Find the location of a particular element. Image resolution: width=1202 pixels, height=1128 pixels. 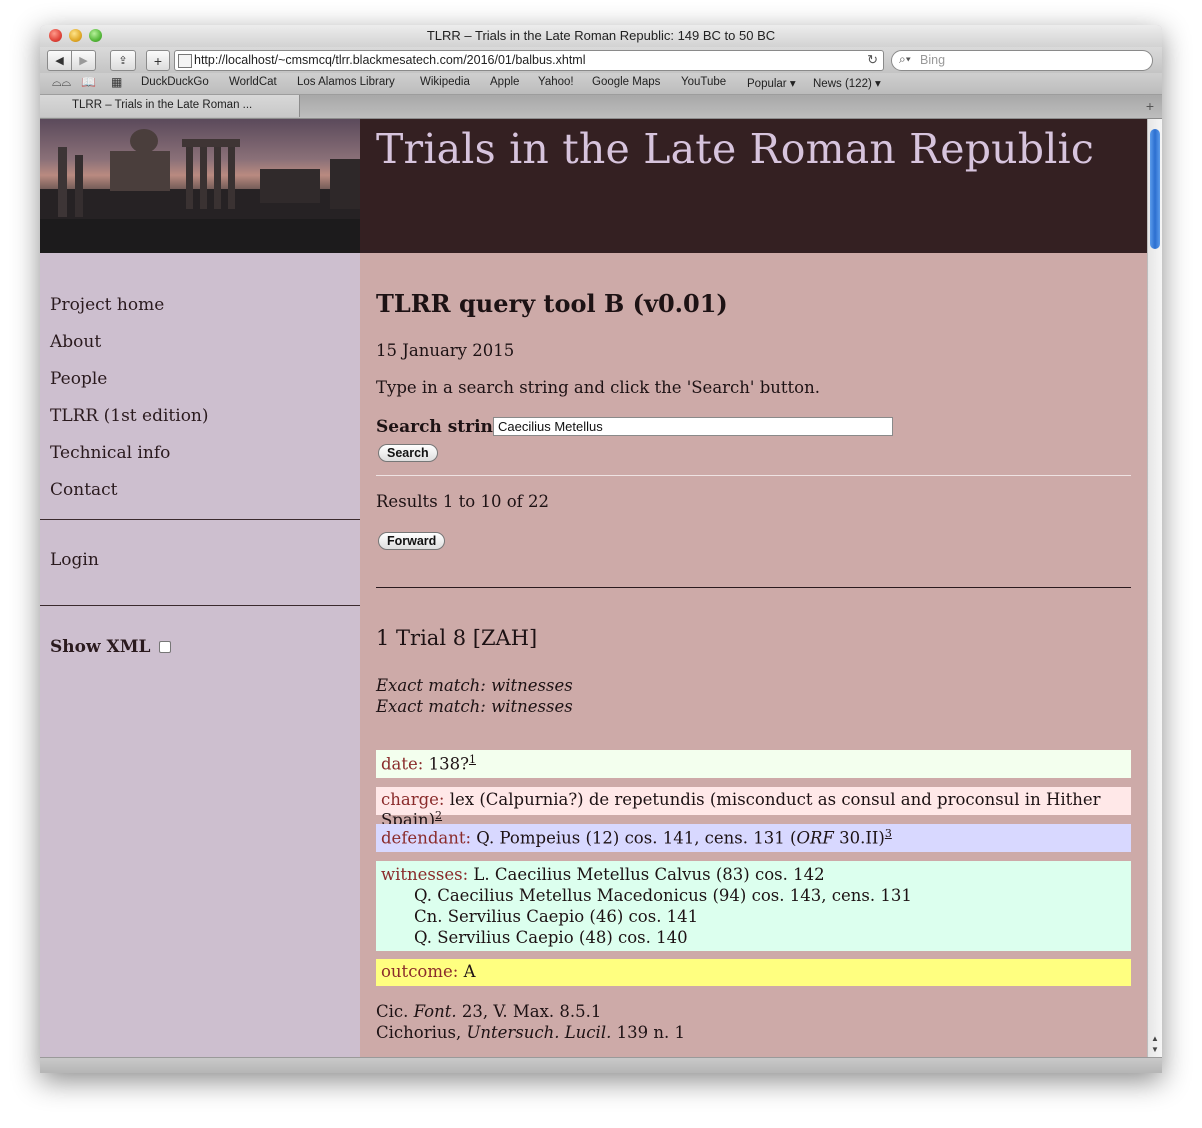

footnote-link: 1 is located at coordinates (472, 759).